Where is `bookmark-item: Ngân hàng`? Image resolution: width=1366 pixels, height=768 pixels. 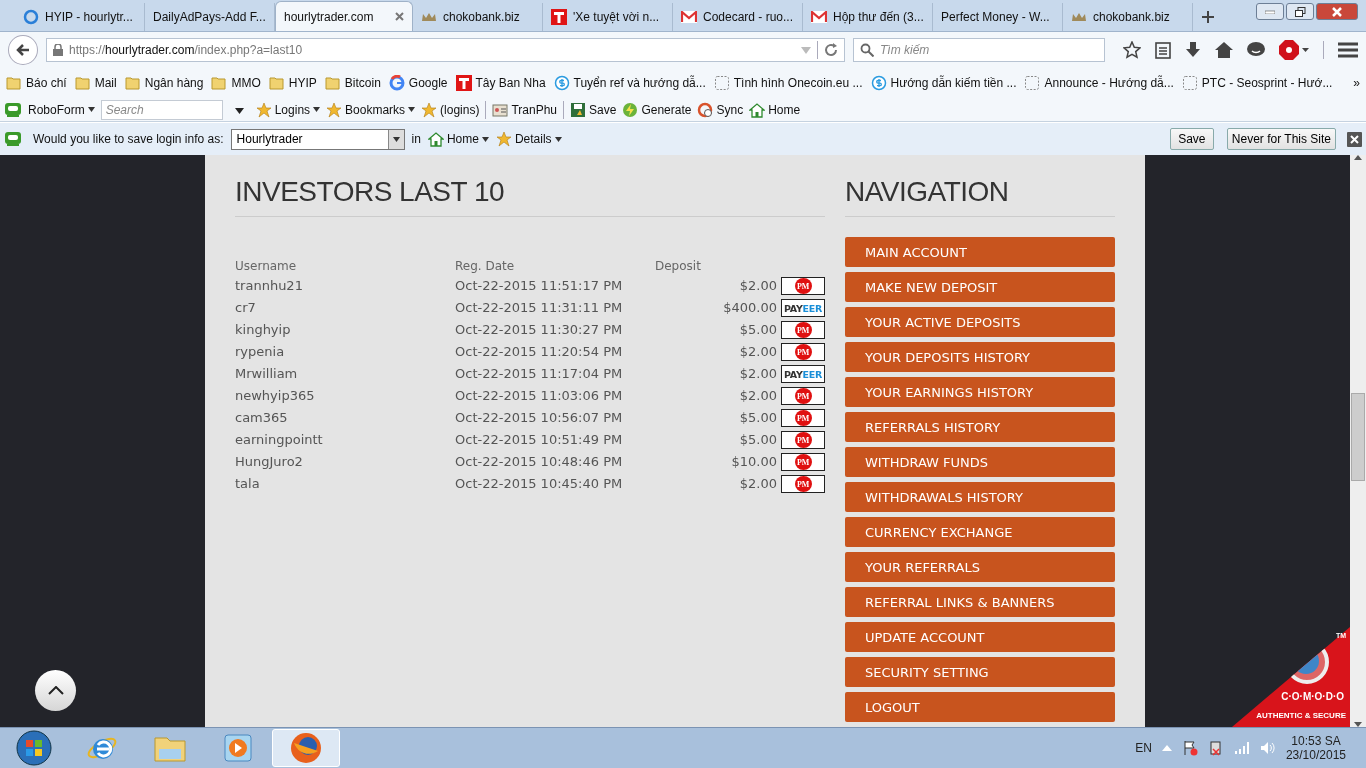 bookmark-item: Ngân hàng is located at coordinates (164, 83).